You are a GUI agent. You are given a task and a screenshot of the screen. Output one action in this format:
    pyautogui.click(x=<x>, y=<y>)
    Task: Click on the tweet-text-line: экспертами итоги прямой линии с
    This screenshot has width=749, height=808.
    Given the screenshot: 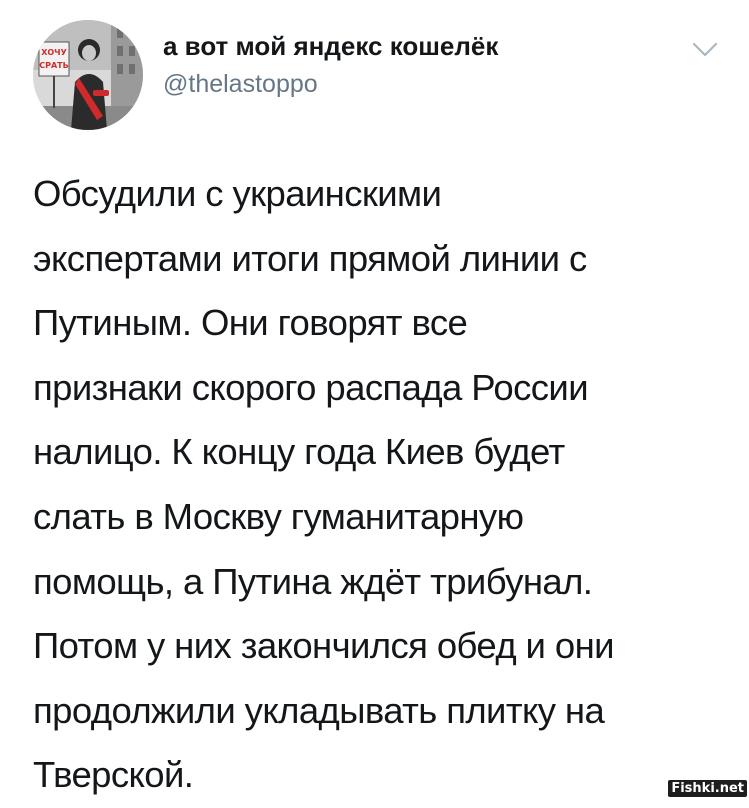 What is the action you would take?
    pyautogui.click(x=310, y=258)
    